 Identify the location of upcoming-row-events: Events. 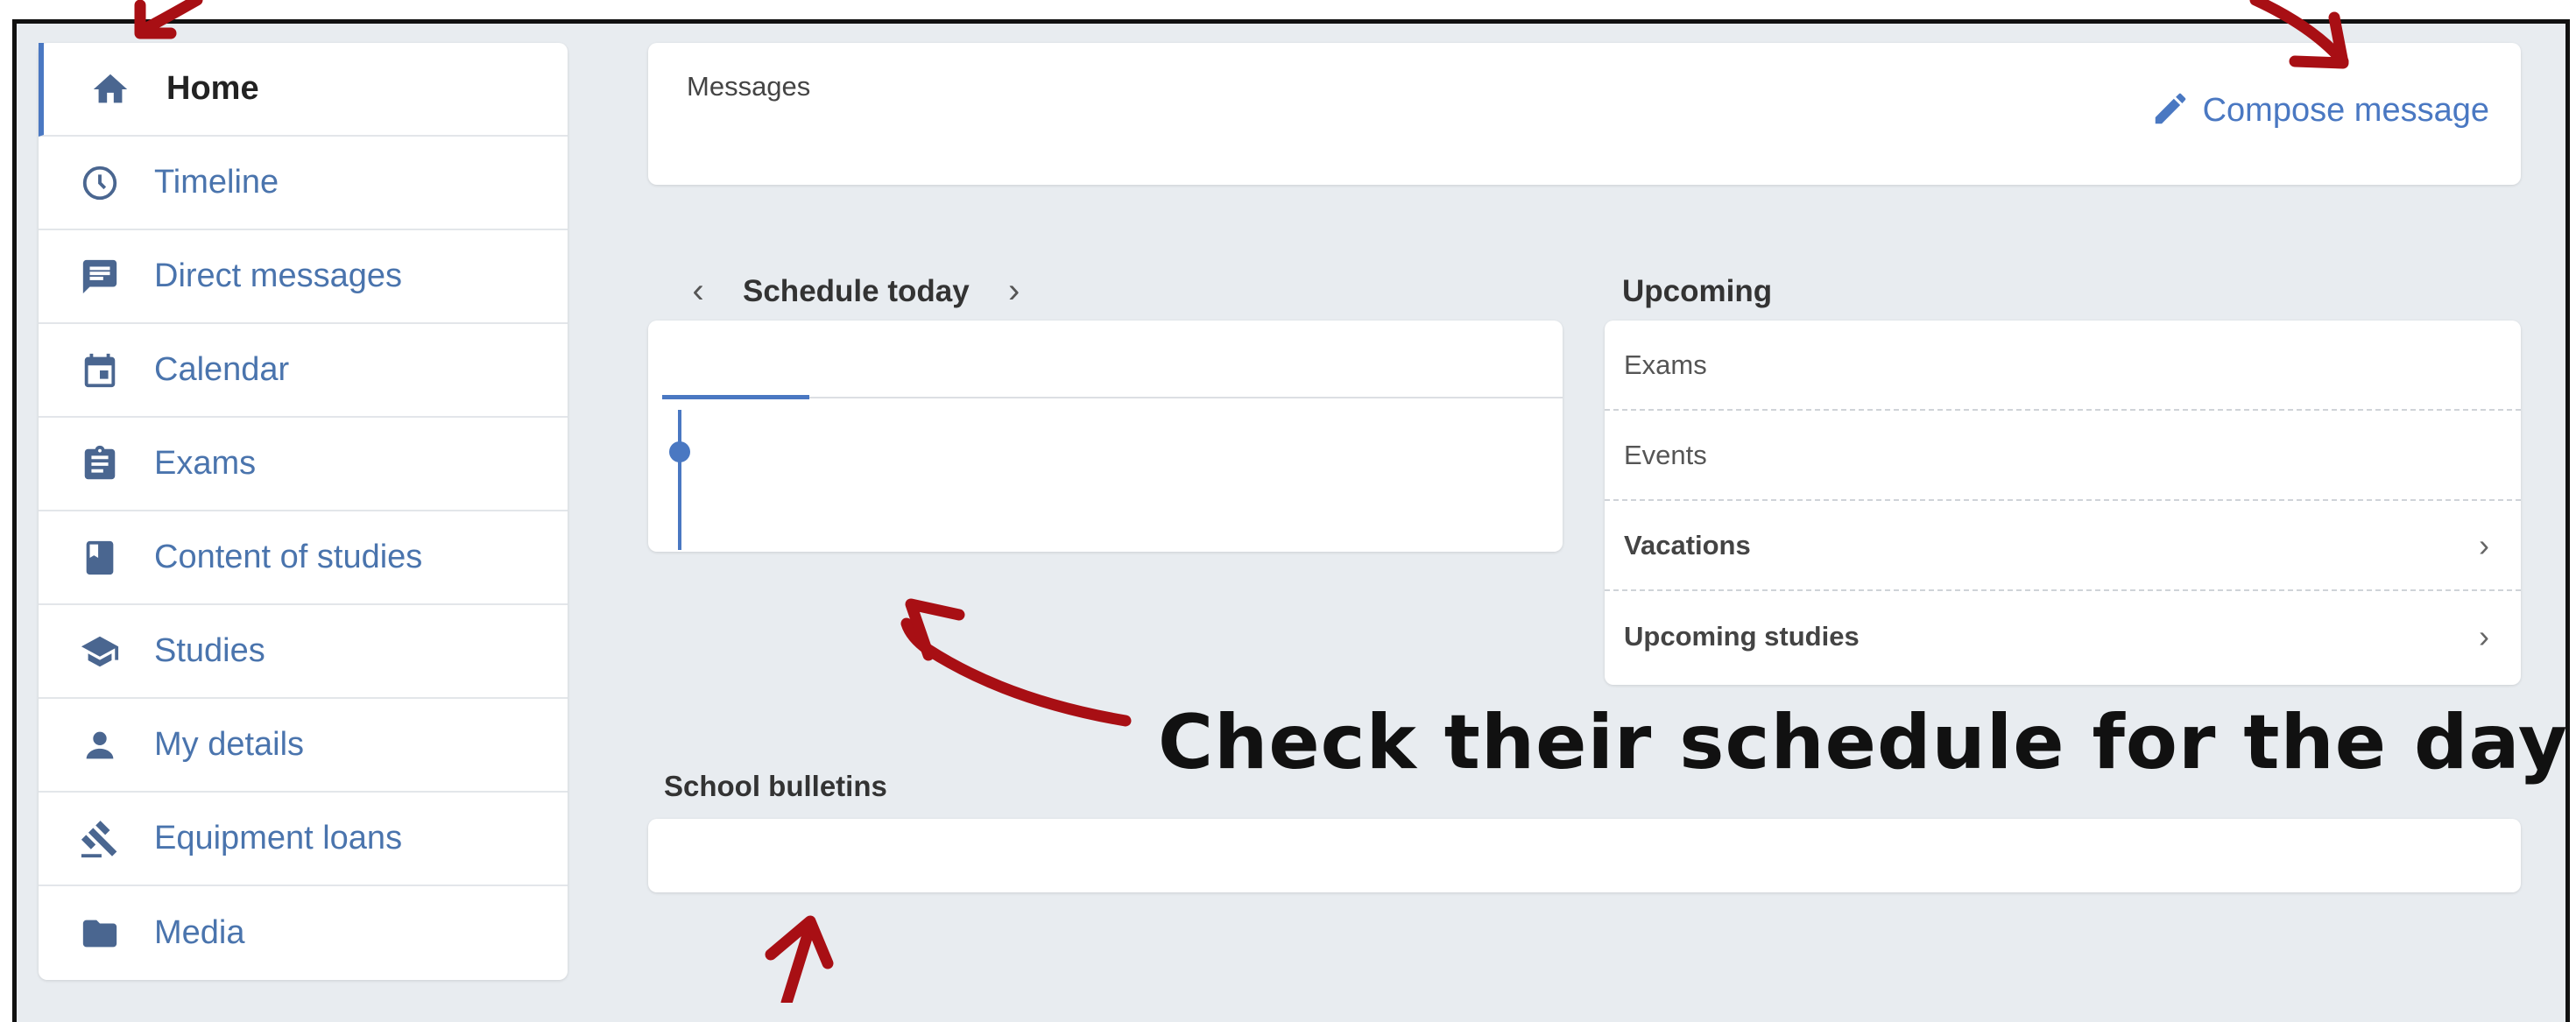
(2063, 456).